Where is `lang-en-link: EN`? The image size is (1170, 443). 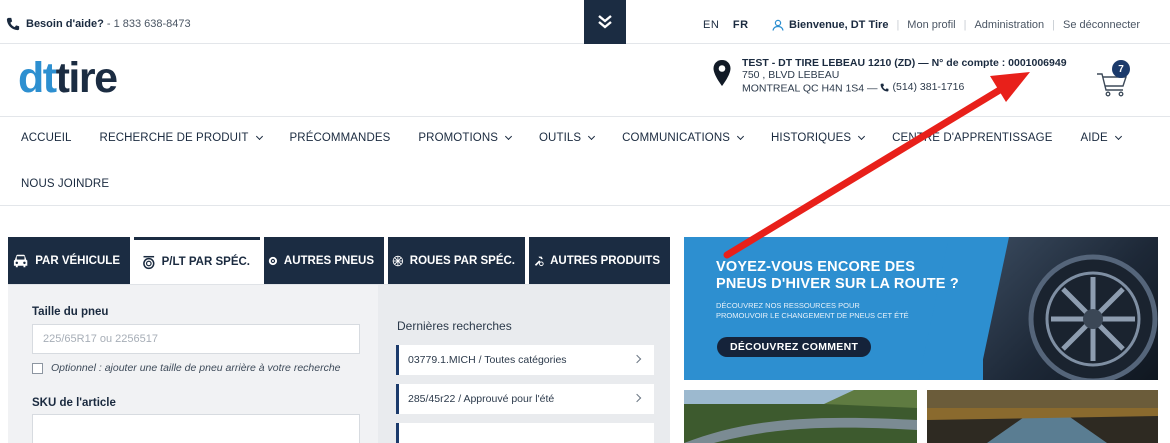
lang-en-link: EN is located at coordinates (711, 25).